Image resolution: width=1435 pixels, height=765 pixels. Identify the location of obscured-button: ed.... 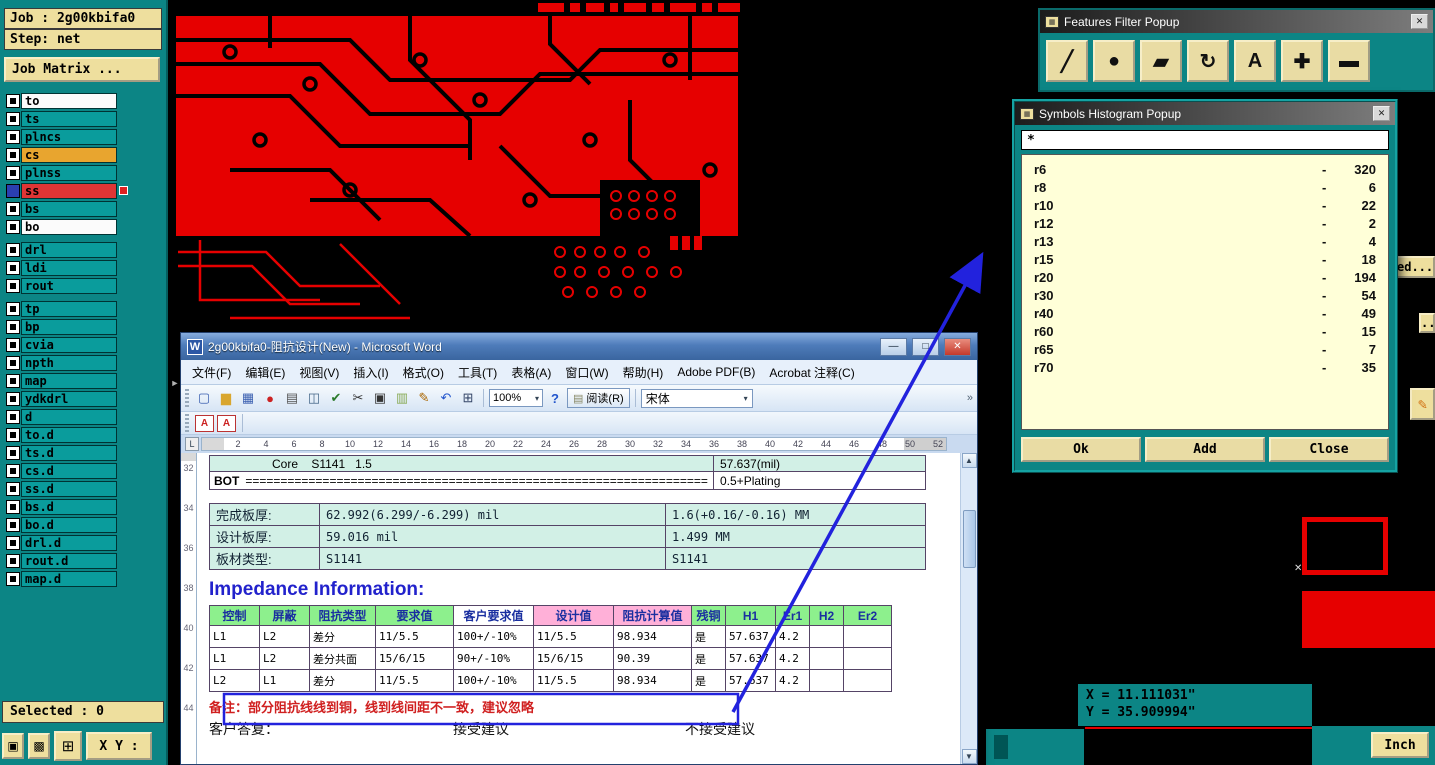
(1415, 267).